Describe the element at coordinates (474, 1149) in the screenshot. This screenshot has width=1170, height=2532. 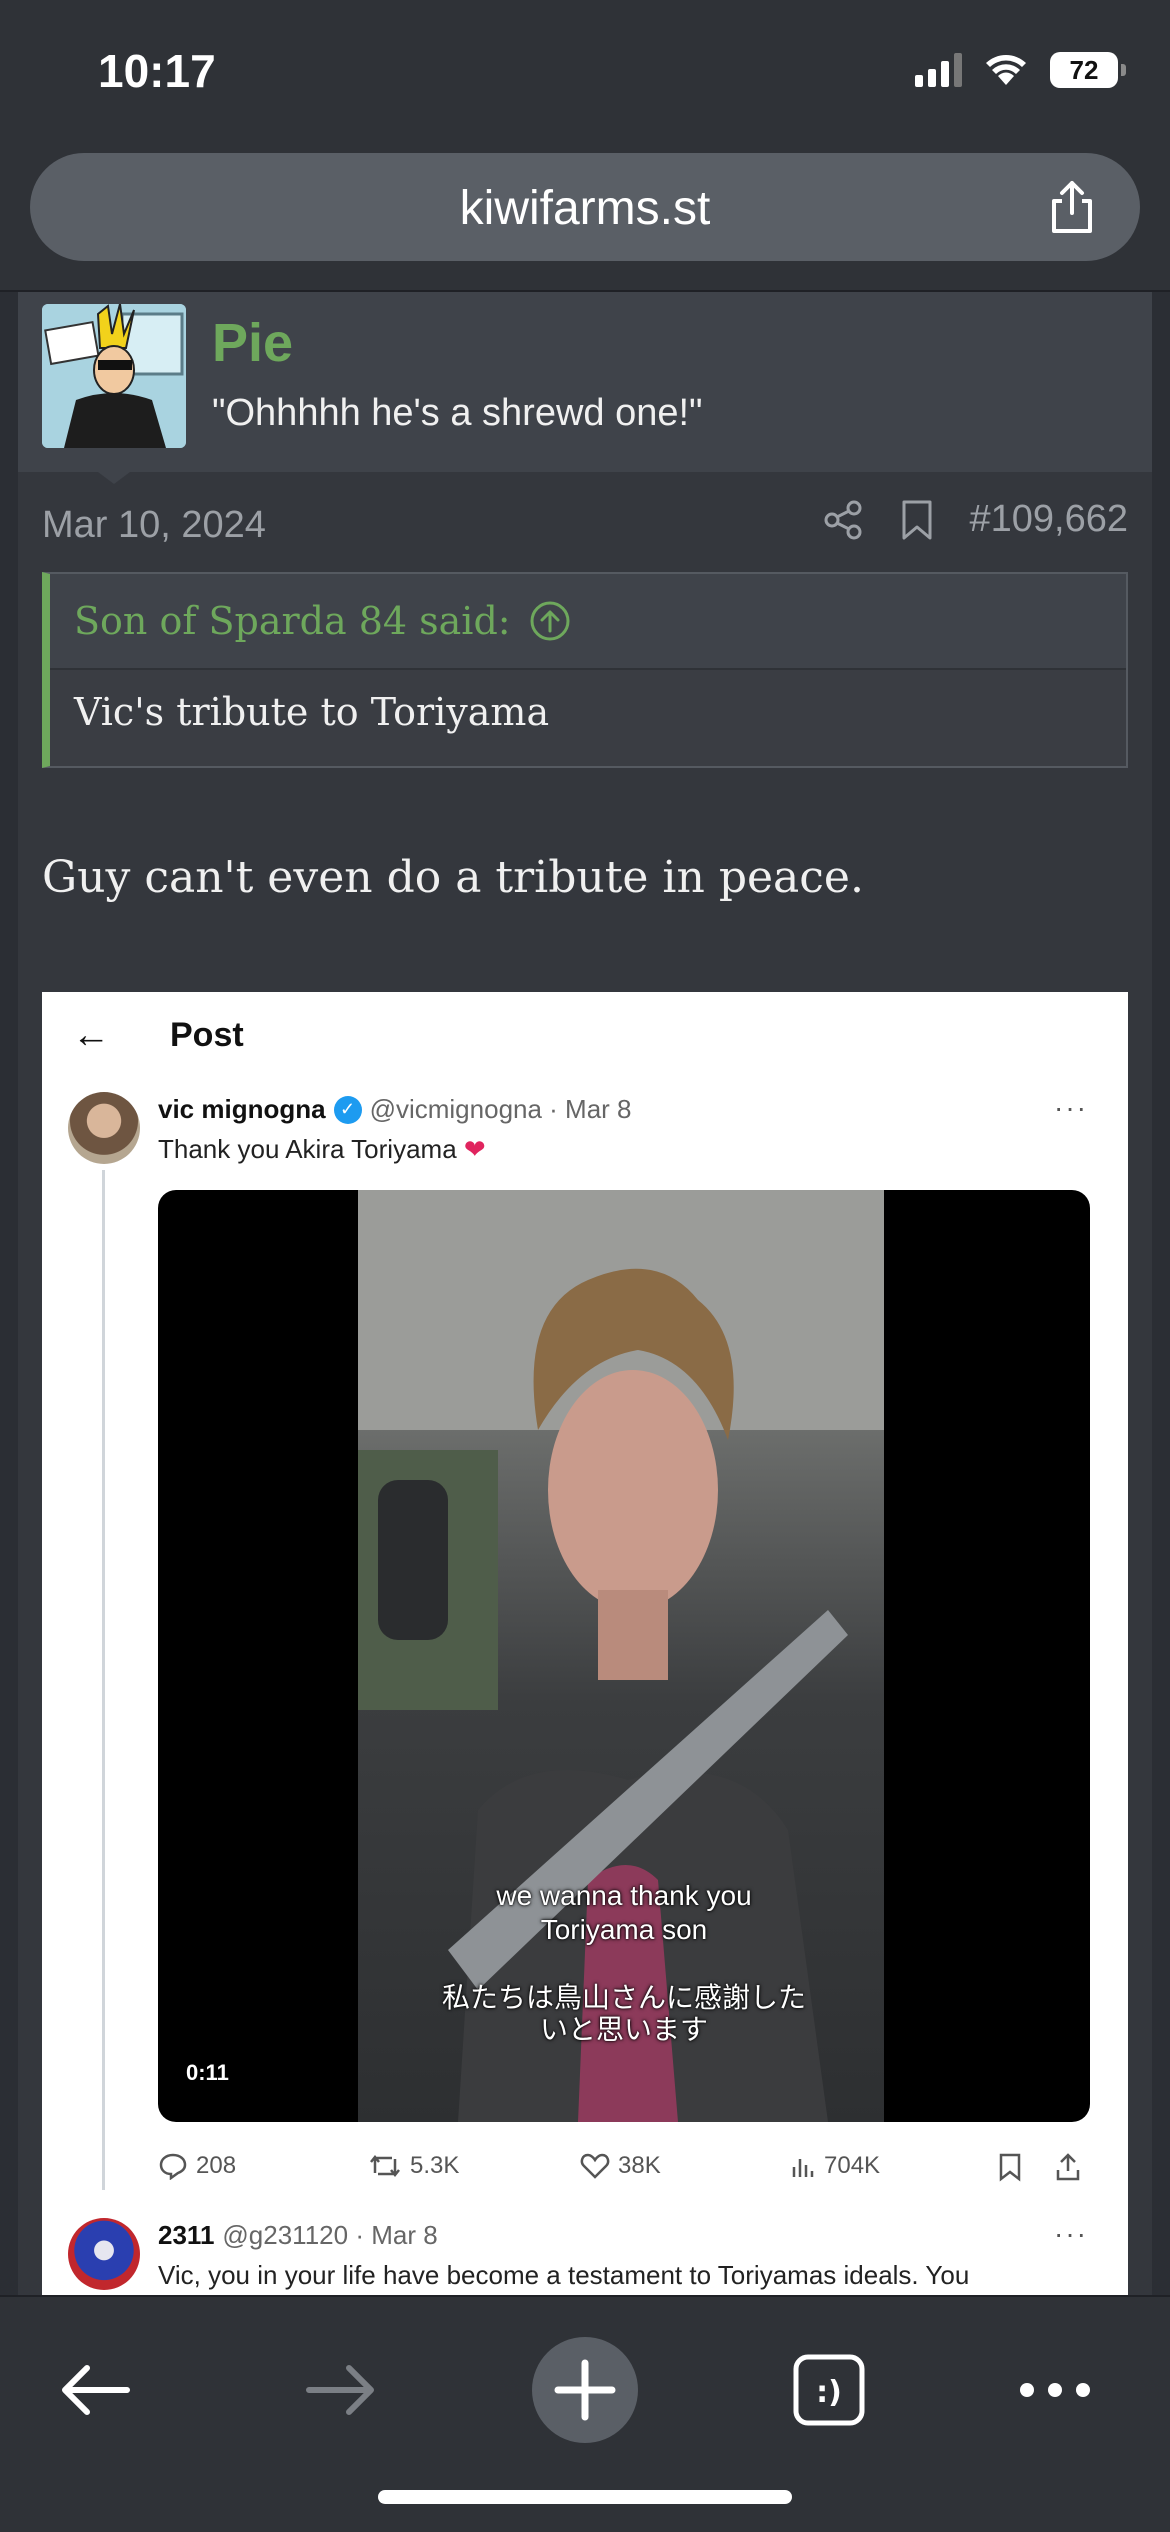
I see `heart-emoji-icon: ❤` at that location.